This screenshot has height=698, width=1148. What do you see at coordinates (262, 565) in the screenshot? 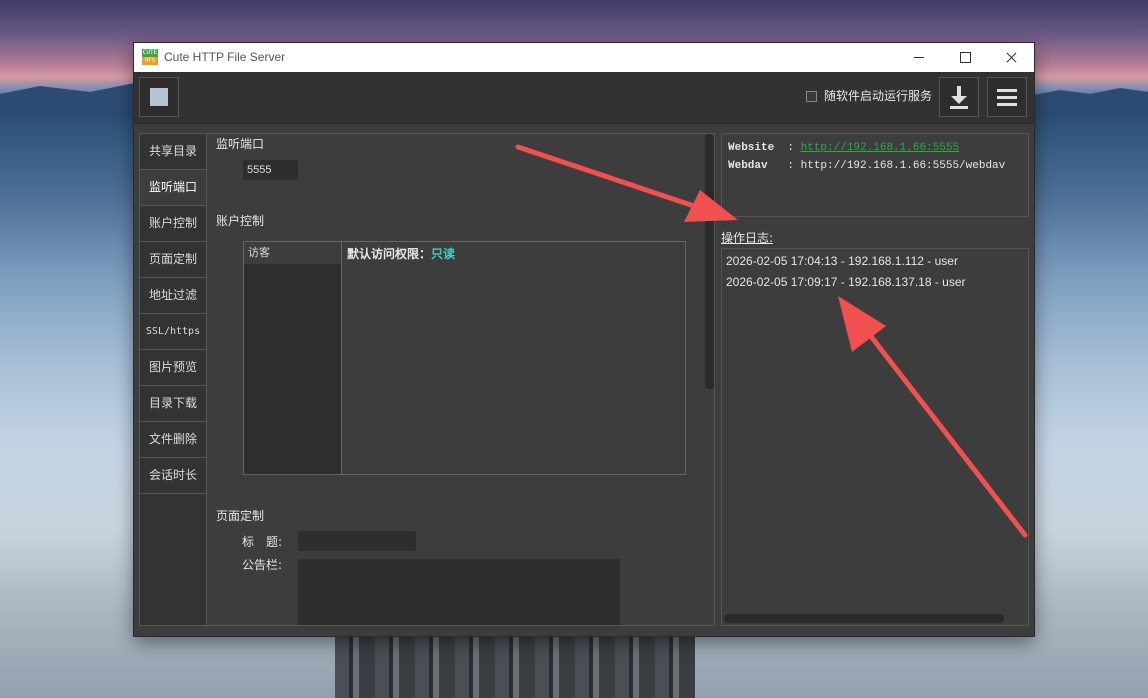
I see `notice-label: 公告栏:` at bounding box center [262, 565].